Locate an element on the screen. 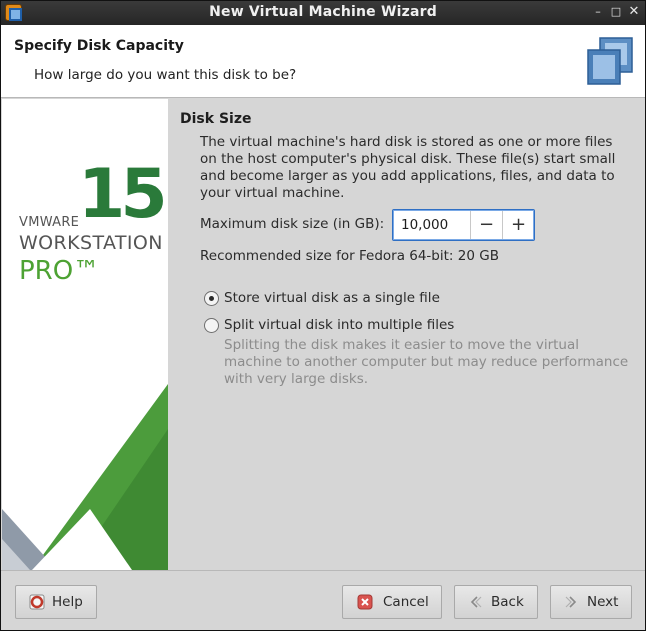  next-button: Next is located at coordinates (591, 602).